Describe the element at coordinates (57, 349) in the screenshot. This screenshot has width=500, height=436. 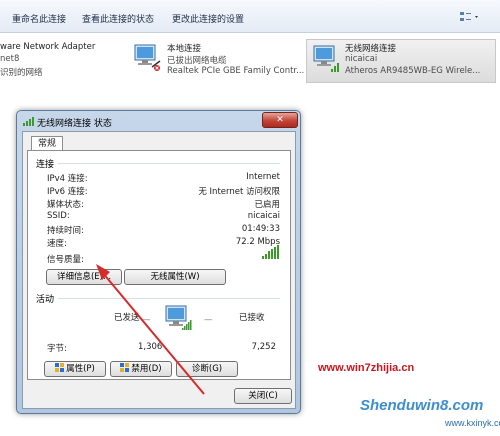
I see `bytes-label: 字节:` at that location.